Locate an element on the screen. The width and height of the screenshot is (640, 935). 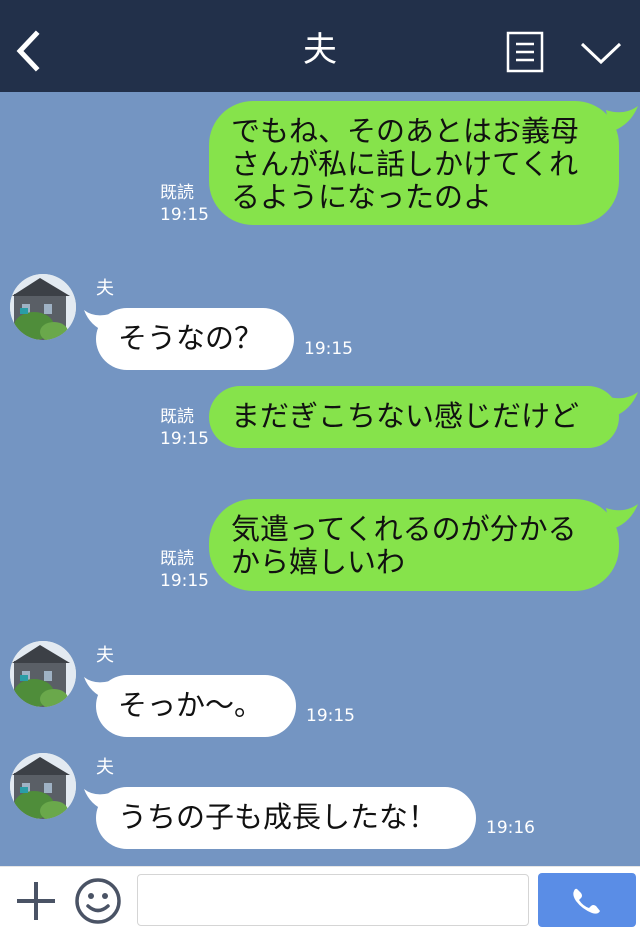
input-bar is located at coordinates (320, 900).